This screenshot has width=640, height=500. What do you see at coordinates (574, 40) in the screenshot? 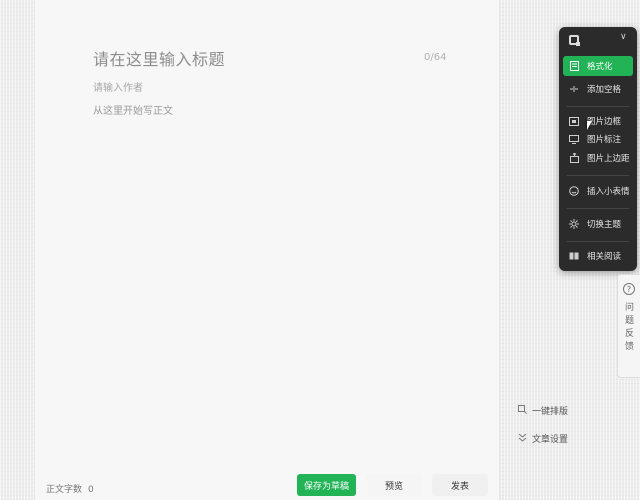
I see `plugin-logo-icon` at bounding box center [574, 40].